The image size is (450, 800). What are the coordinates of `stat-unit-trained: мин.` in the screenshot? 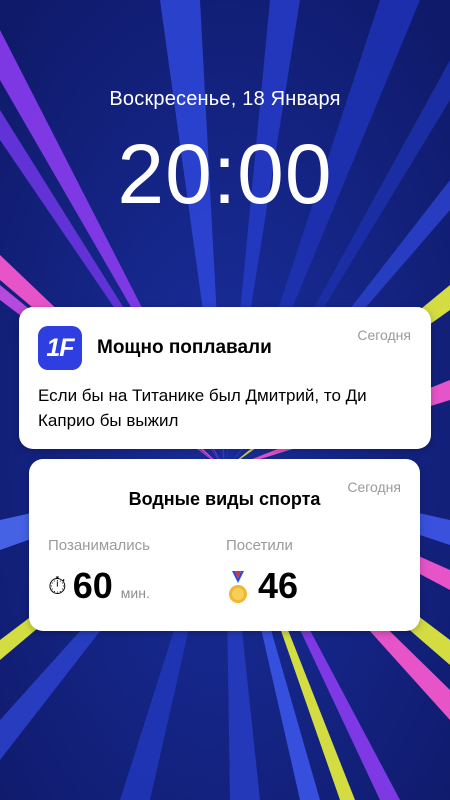 It's located at (135, 593).